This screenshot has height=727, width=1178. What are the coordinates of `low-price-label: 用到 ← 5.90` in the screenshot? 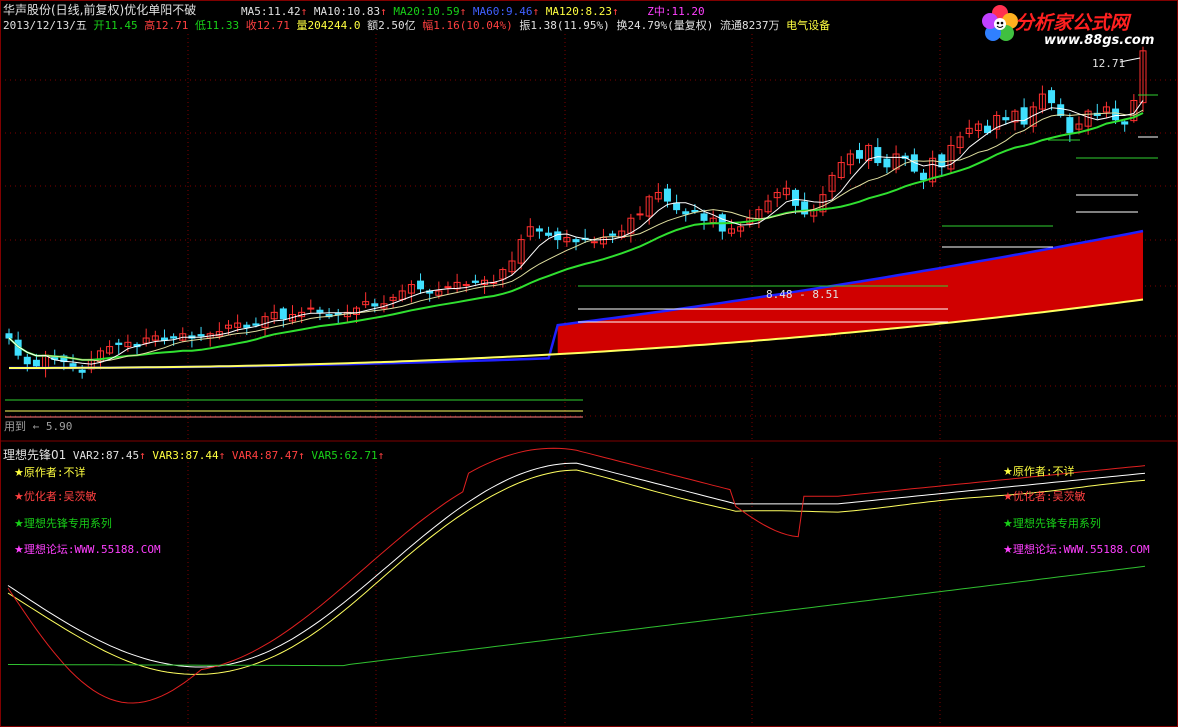 It's located at (38, 426).